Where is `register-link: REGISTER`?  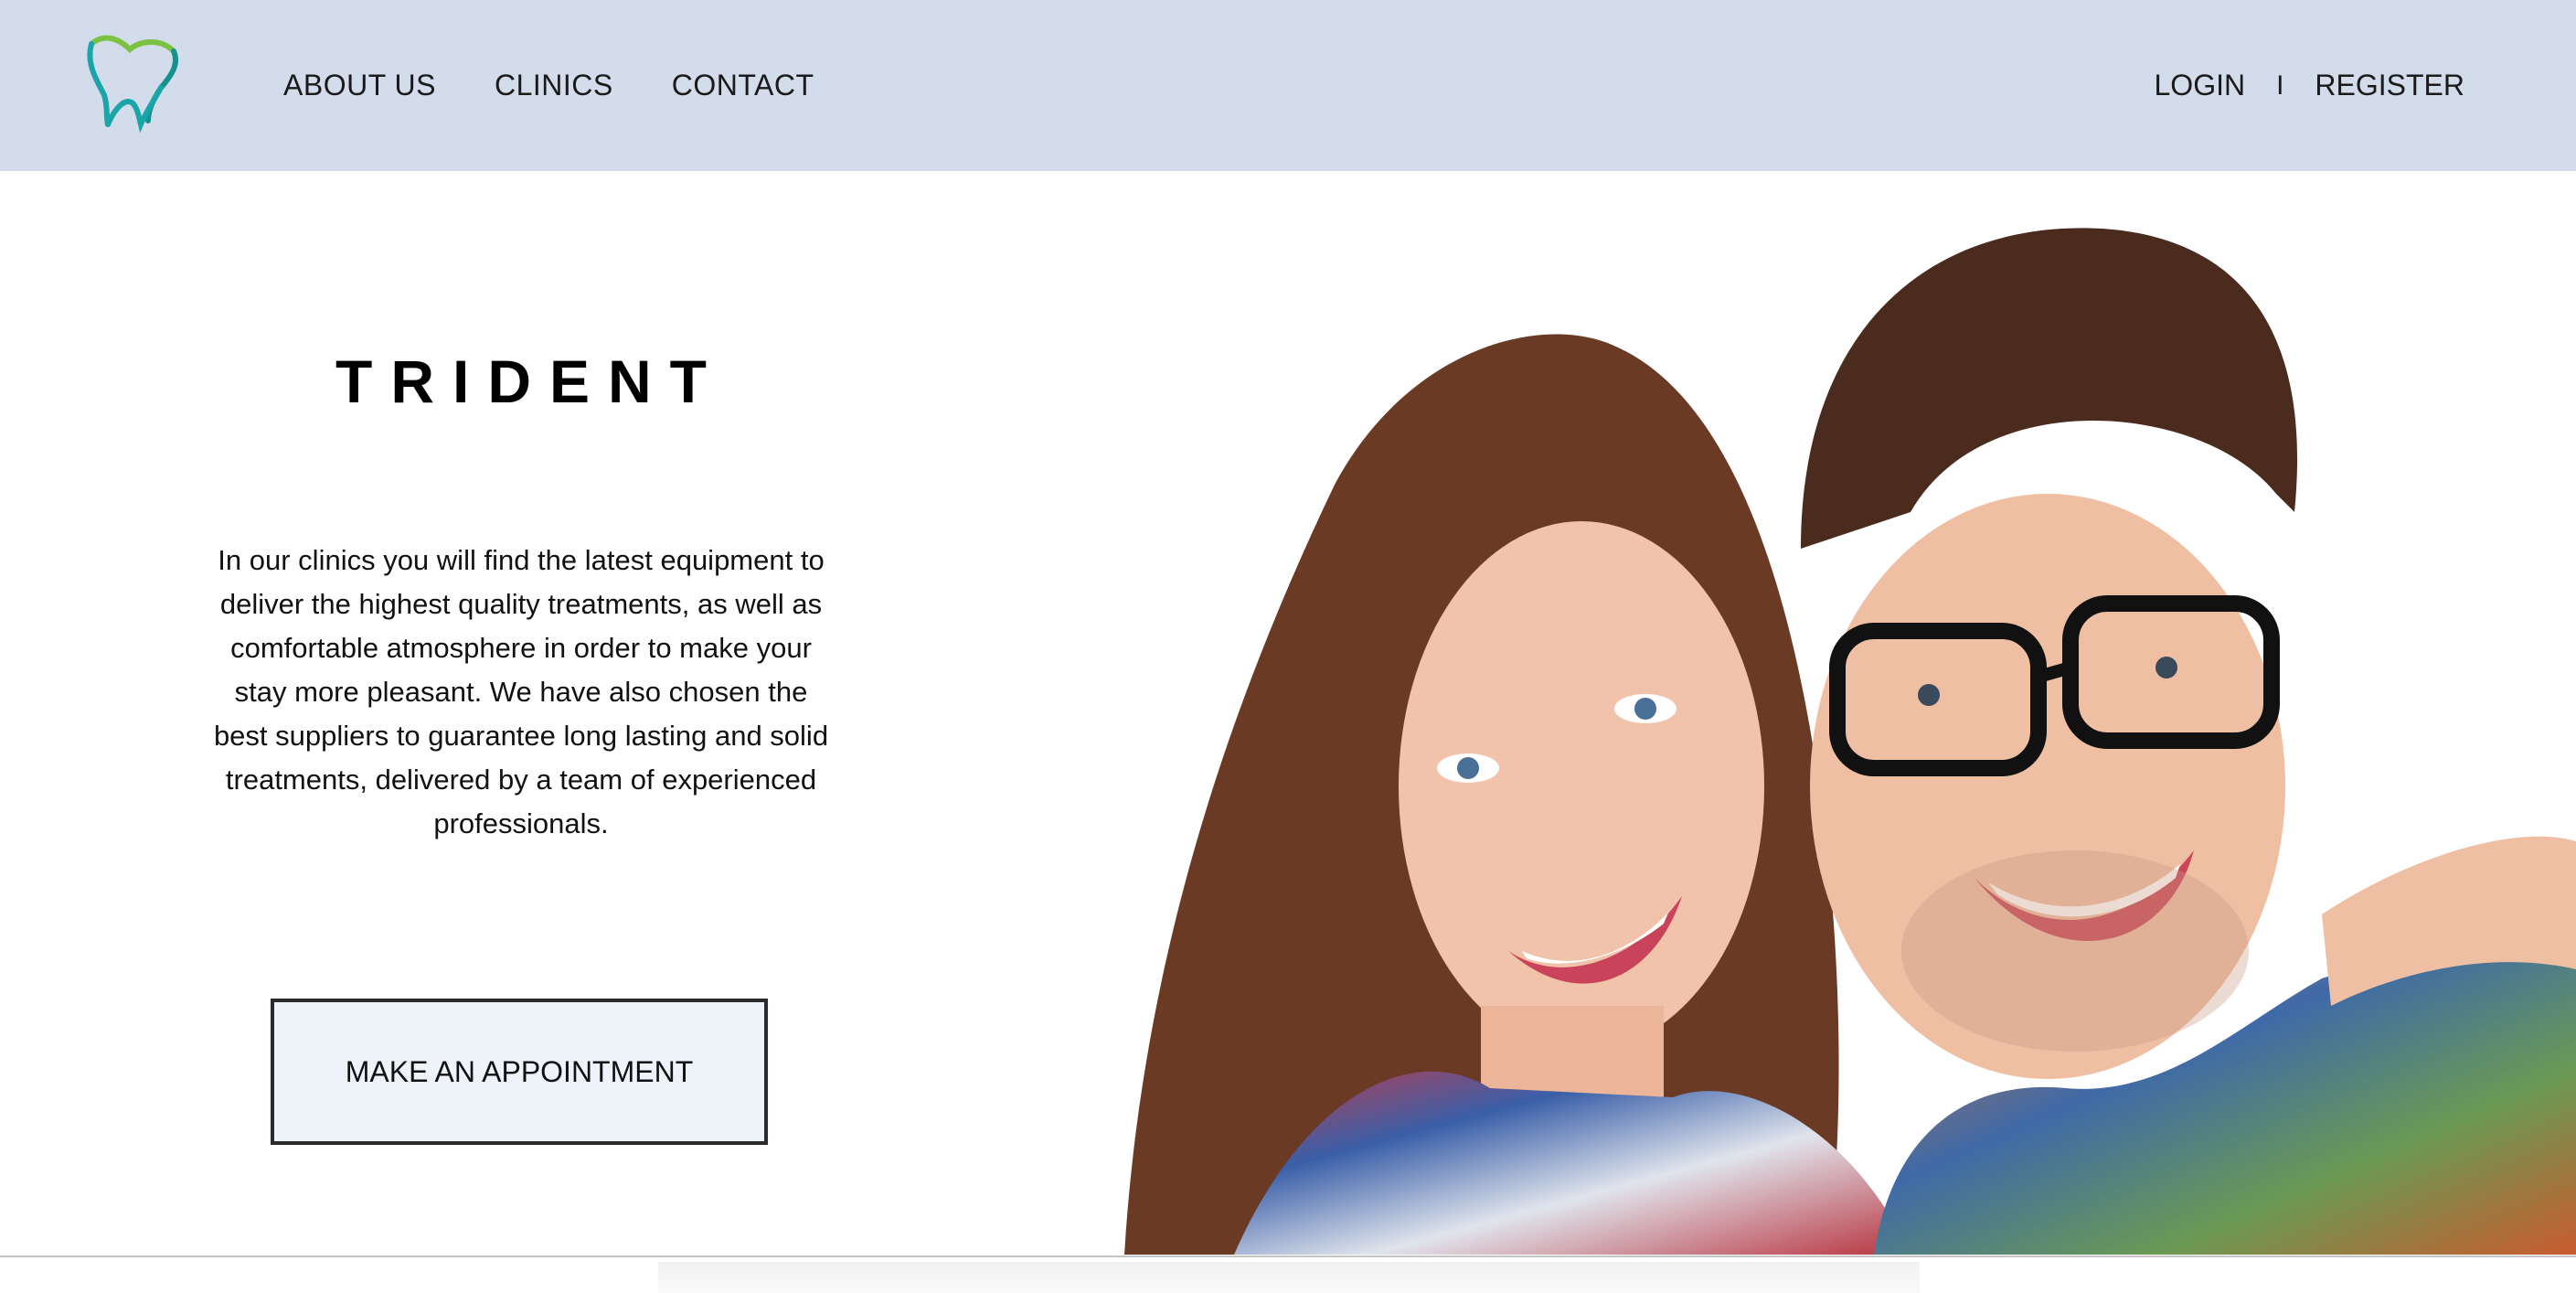
register-link: REGISTER is located at coordinates (2389, 85).